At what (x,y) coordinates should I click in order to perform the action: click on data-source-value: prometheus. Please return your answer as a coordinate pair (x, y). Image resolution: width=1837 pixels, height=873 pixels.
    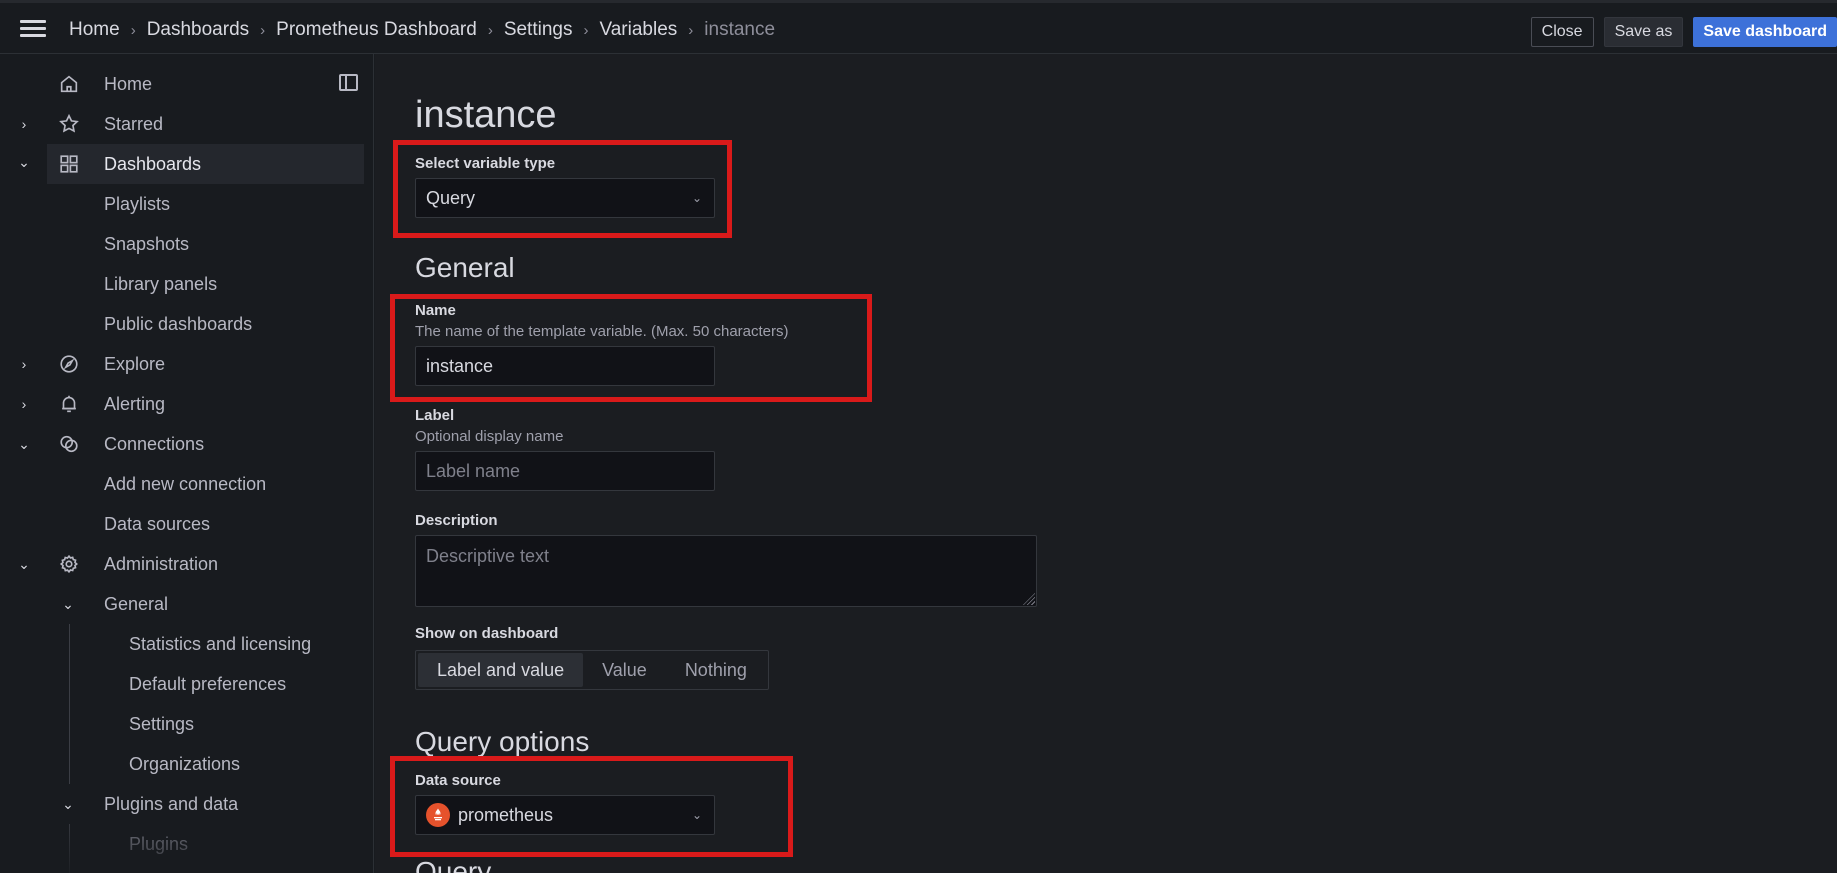
    Looking at the image, I should click on (506, 814).